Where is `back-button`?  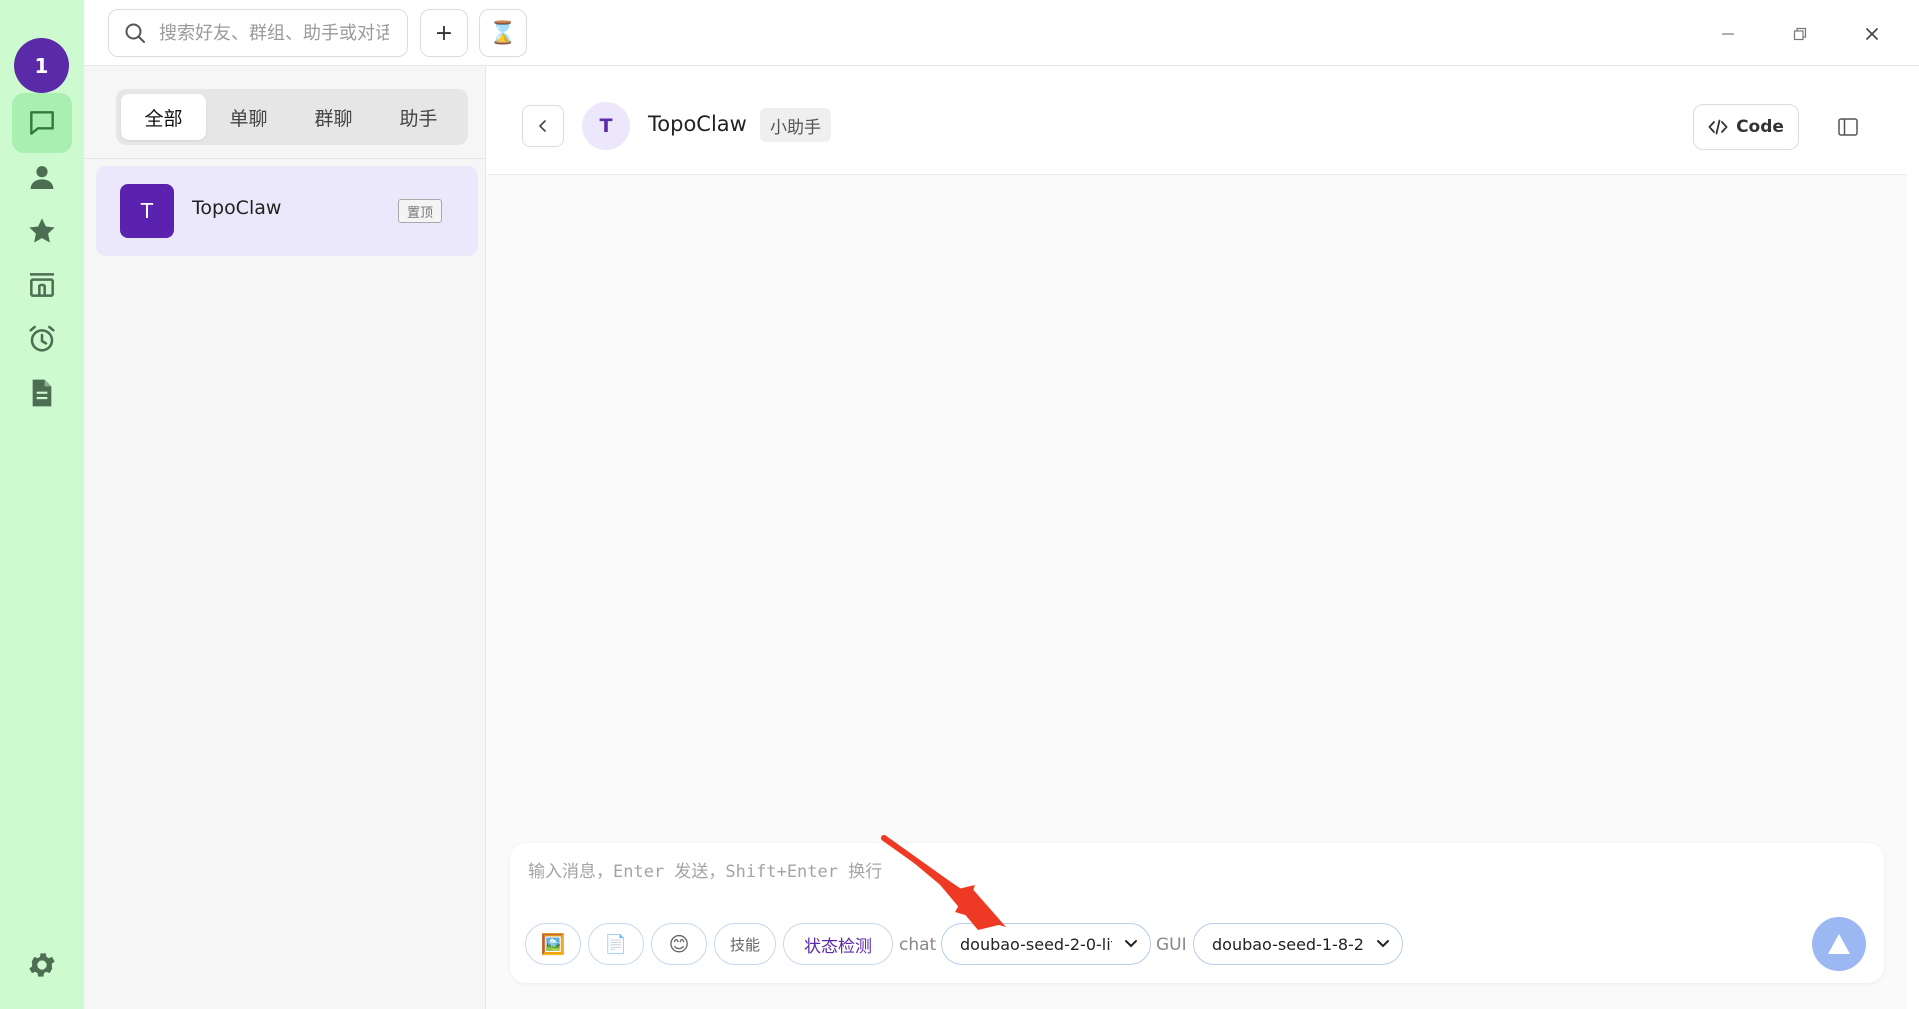 back-button is located at coordinates (543, 126).